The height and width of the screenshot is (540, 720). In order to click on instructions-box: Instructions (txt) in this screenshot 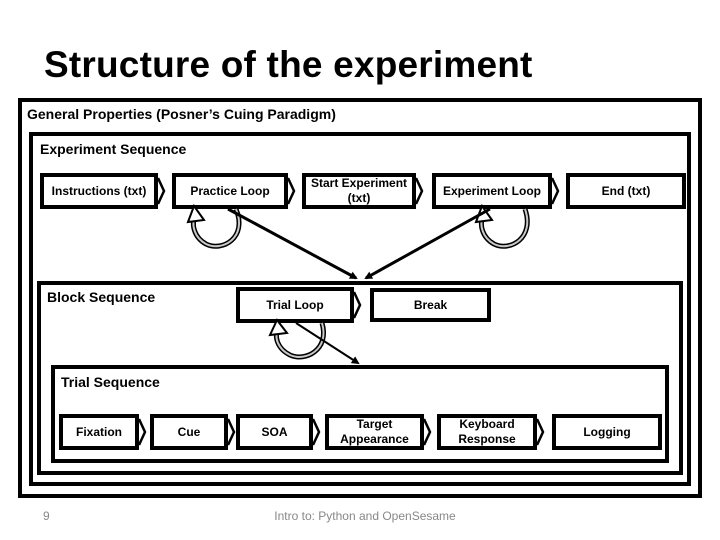, I will do `click(99, 191)`.